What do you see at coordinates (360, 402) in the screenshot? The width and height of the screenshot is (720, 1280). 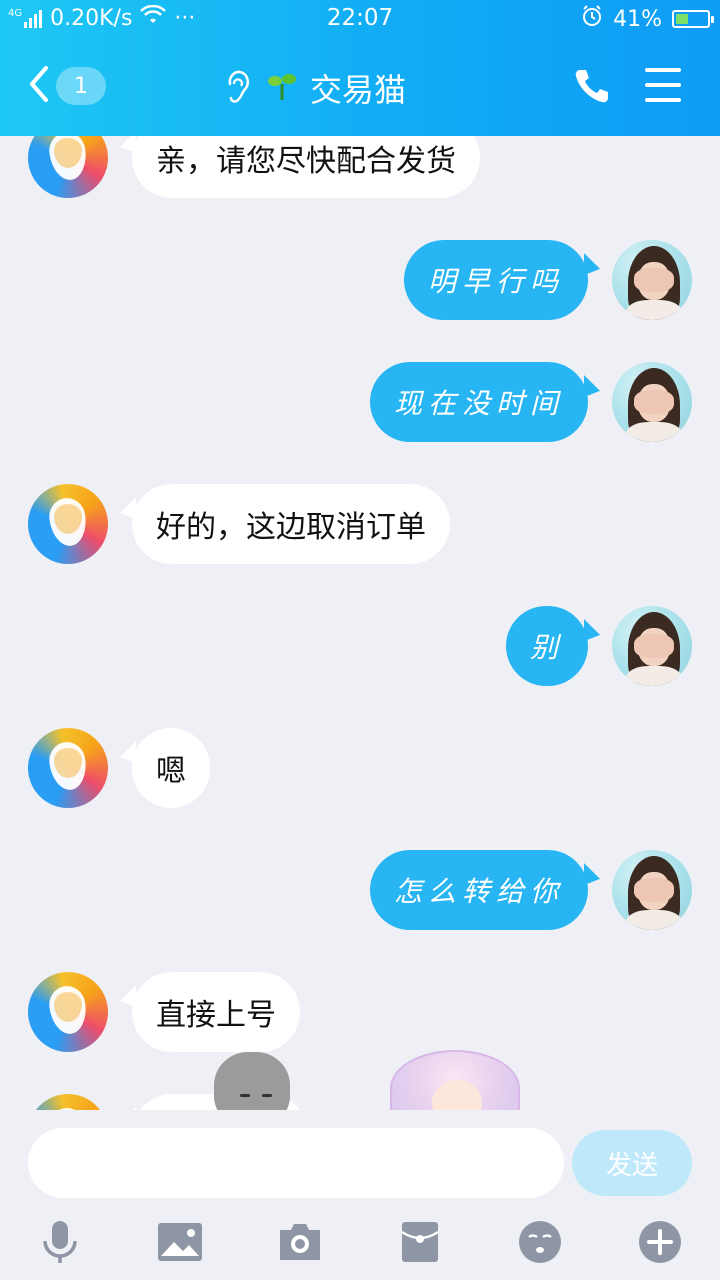 I see `message-outgoing: 现在没时间` at bounding box center [360, 402].